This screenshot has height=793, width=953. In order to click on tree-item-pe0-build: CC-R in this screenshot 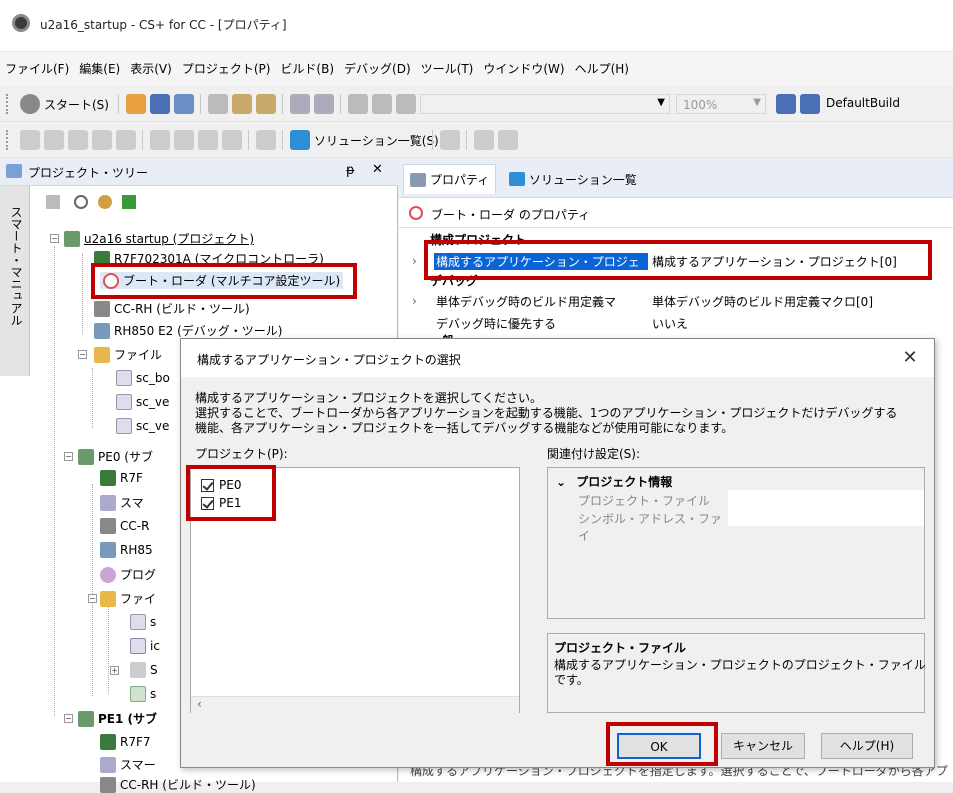, I will do `click(124, 526)`.